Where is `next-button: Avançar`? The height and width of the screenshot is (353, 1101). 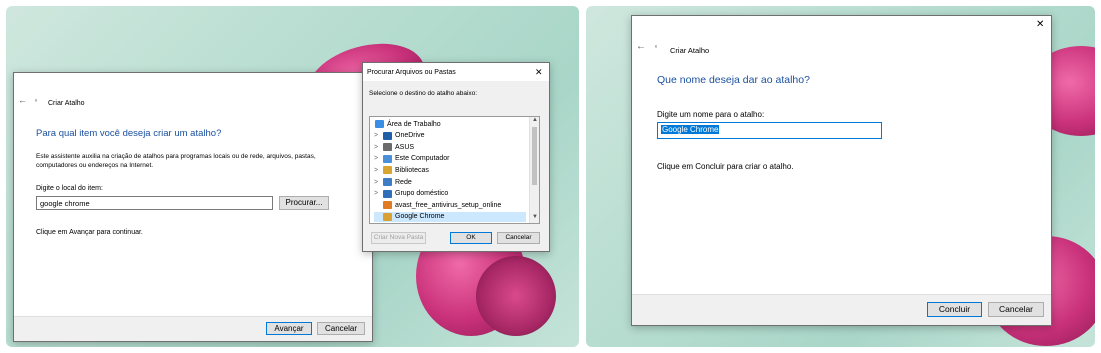
next-button: Avançar is located at coordinates (289, 328).